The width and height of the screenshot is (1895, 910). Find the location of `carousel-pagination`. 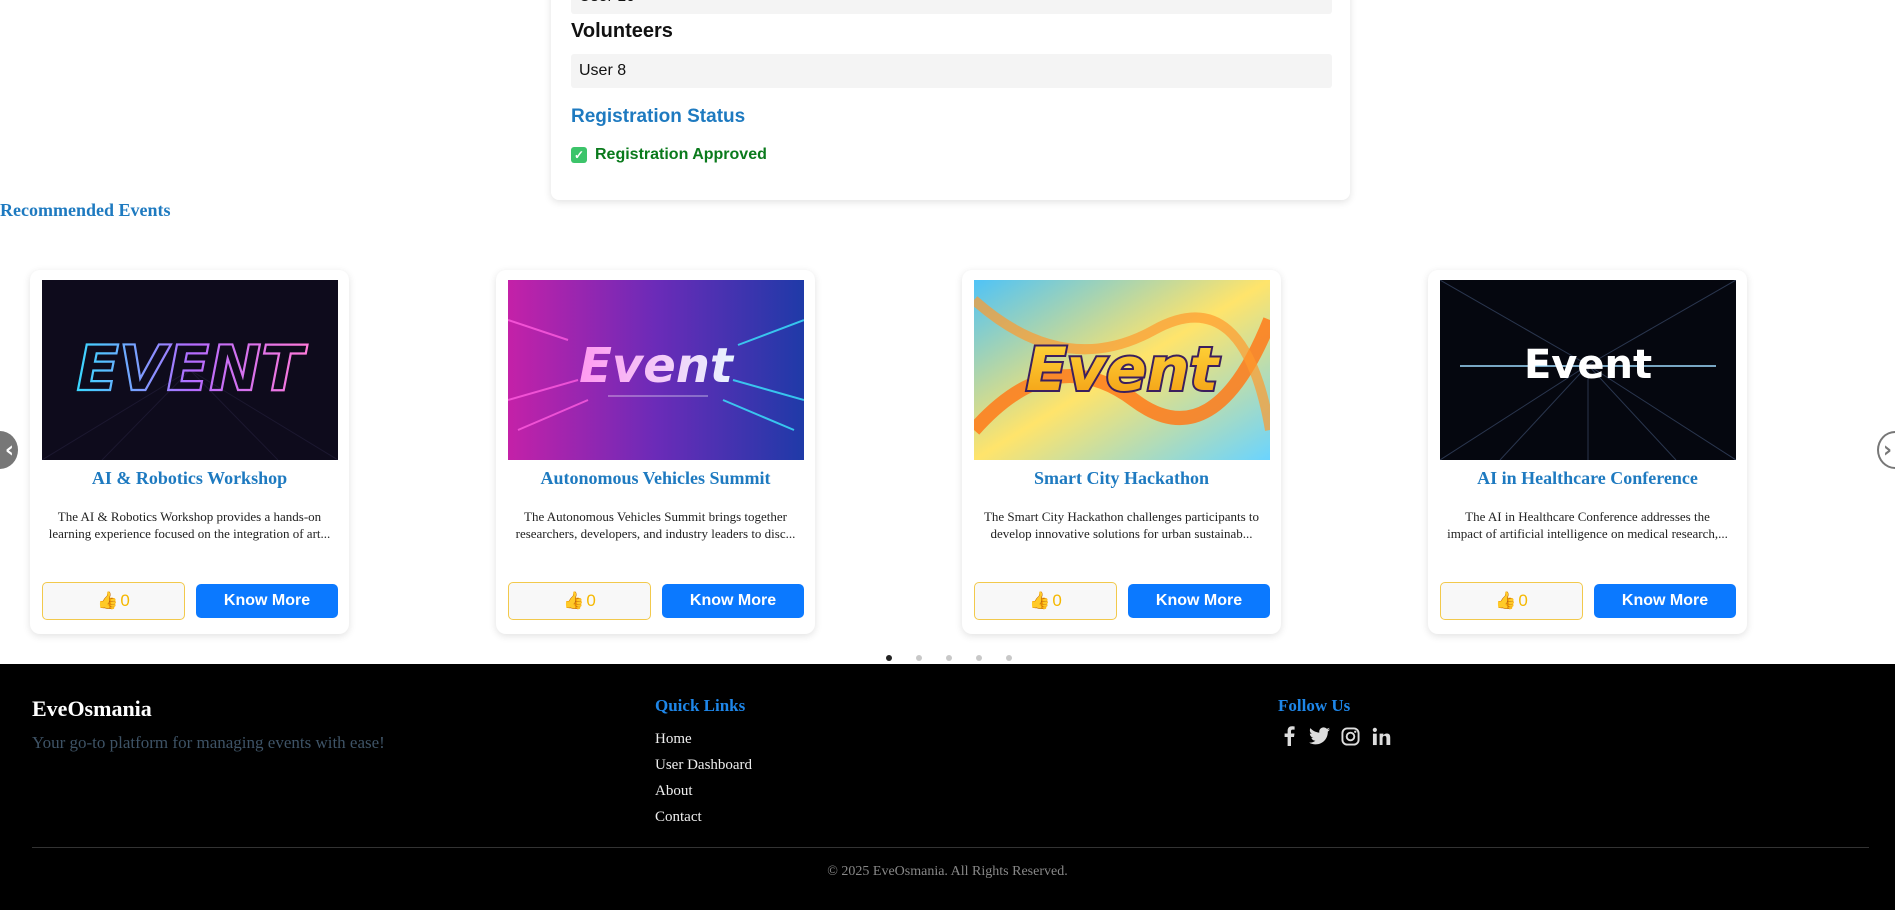

carousel-pagination is located at coordinates (949, 658).